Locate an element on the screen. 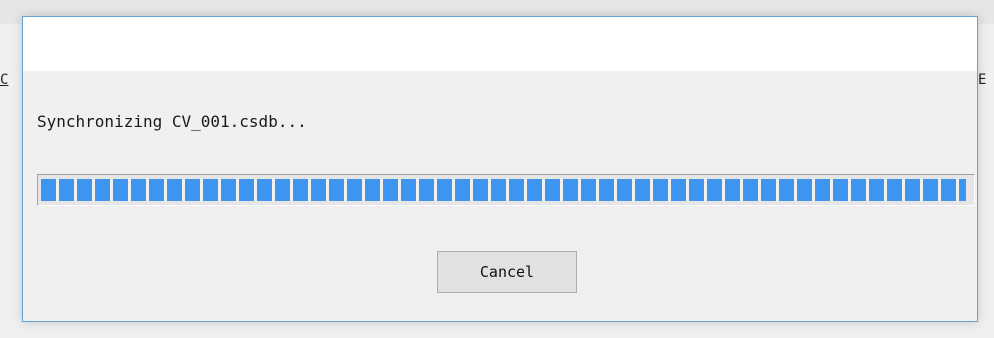 Image resolution: width=994 pixels, height=338 pixels. background-text-fragment-left: C is located at coordinates (4, 80).